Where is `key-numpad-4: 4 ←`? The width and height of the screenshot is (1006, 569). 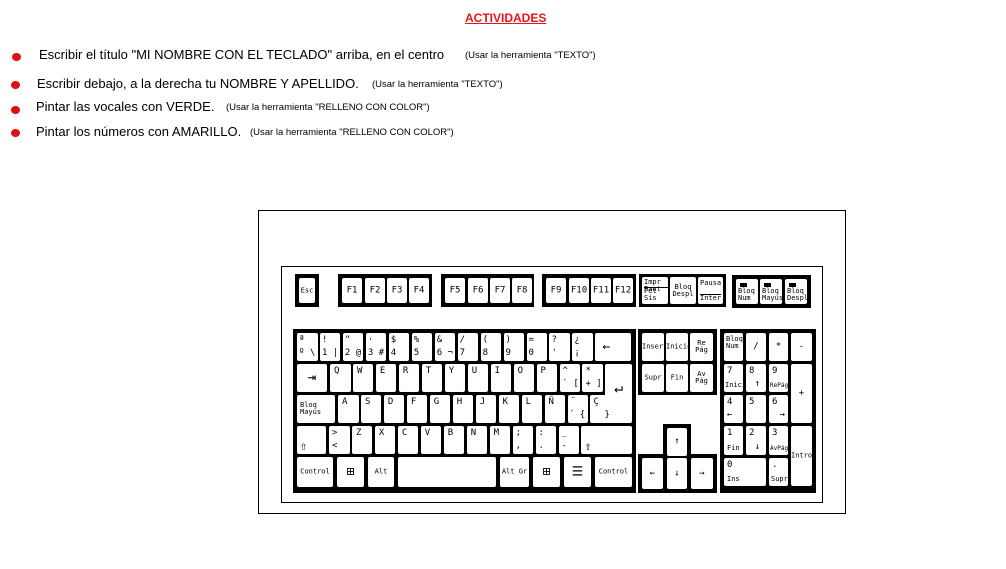 key-numpad-4: 4 ← is located at coordinates (733, 409).